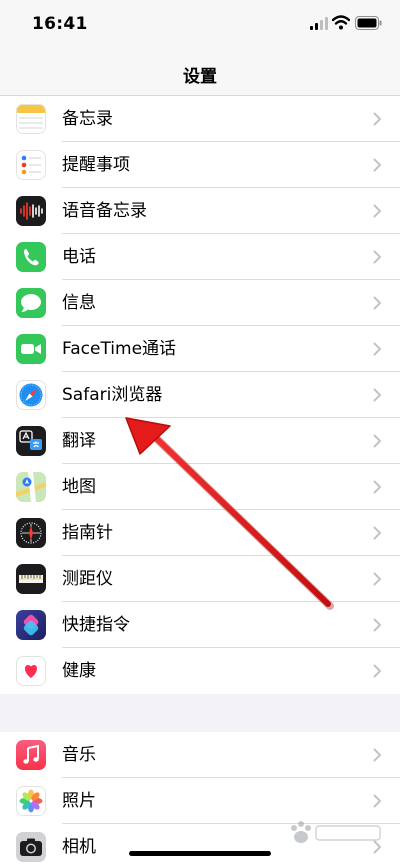  Describe the element at coordinates (79, 257) in the screenshot. I see `row-label: 电话` at that location.